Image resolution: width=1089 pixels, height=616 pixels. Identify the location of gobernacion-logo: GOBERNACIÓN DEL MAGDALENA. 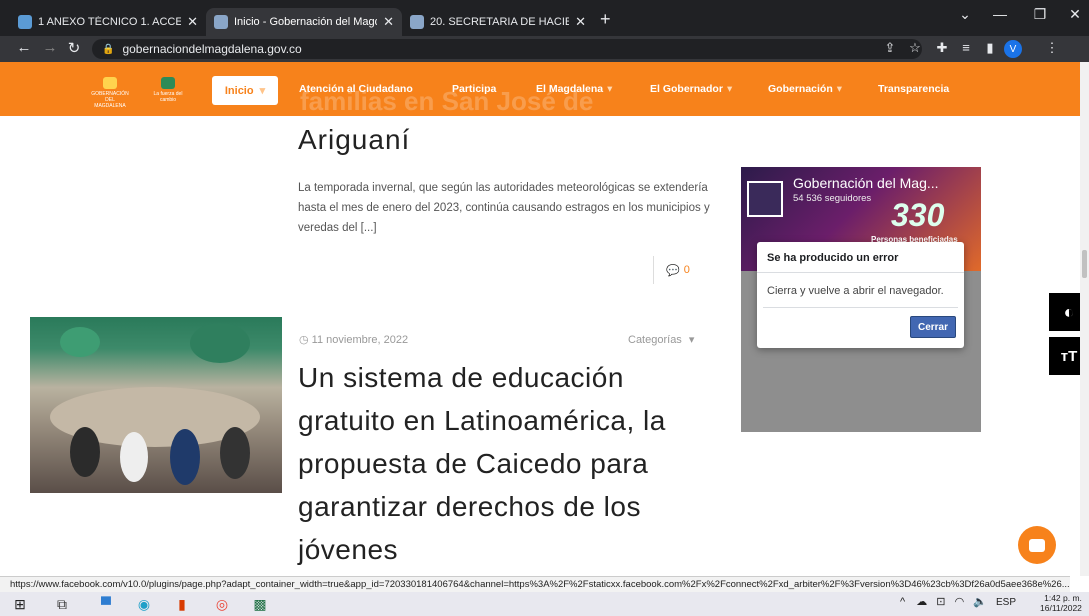
(110, 93).